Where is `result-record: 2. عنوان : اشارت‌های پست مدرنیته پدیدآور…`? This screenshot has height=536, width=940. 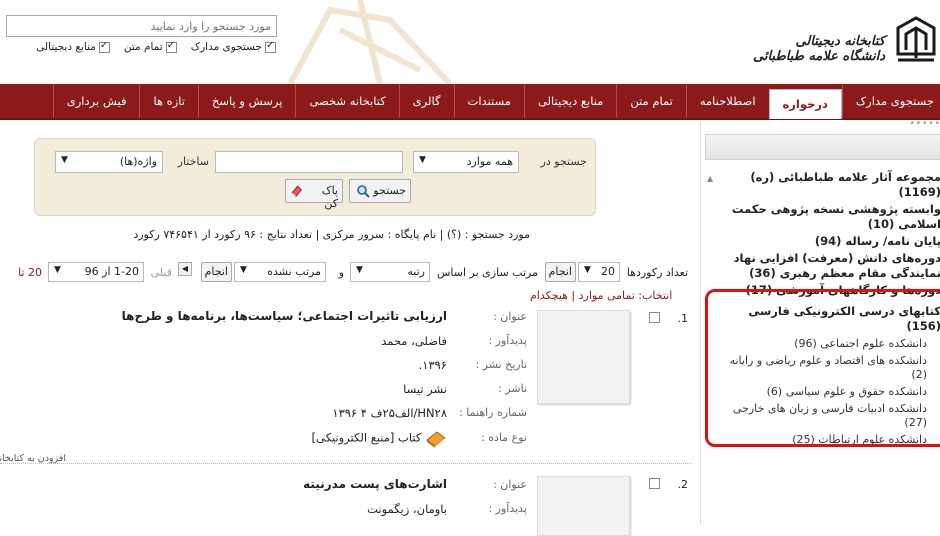 result-record: 2. عنوان : اشارت‌های پست مدرنیته پدیدآور… is located at coordinates (346, 503).